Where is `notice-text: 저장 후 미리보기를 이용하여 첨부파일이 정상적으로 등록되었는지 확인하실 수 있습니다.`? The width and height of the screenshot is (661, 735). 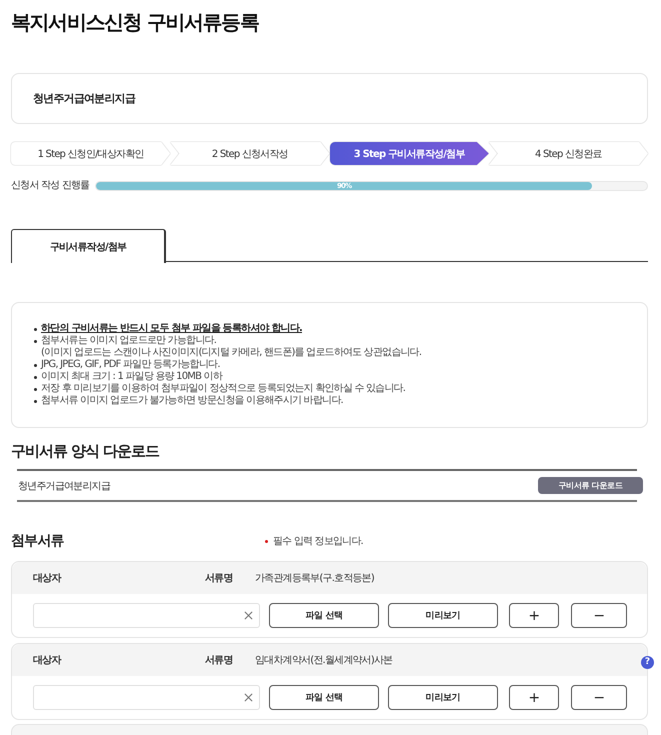
notice-text: 저장 후 미리보기를 이용하여 첨부파일이 정상적으로 등록되었는지 확인하실 수 있습니다. is located at coordinates (223, 389).